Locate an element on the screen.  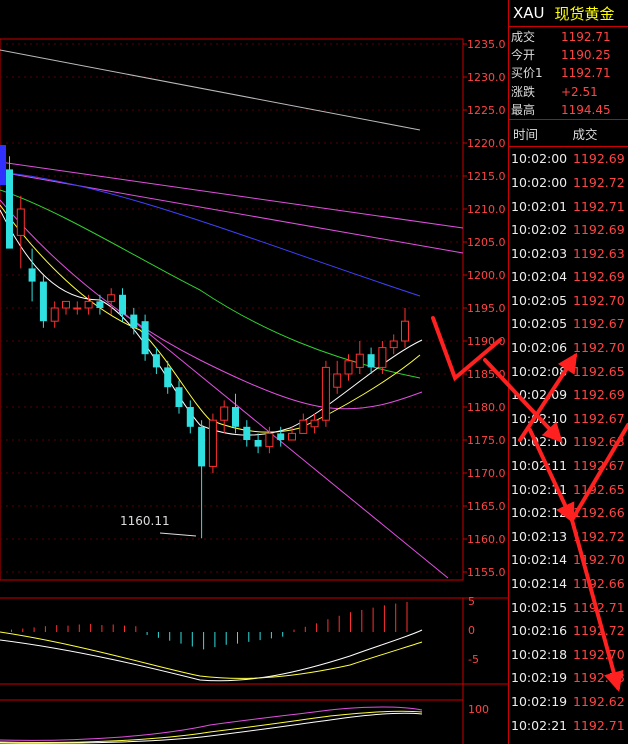
price-axis-label: 1205.0 is located at coordinates (486, 242).